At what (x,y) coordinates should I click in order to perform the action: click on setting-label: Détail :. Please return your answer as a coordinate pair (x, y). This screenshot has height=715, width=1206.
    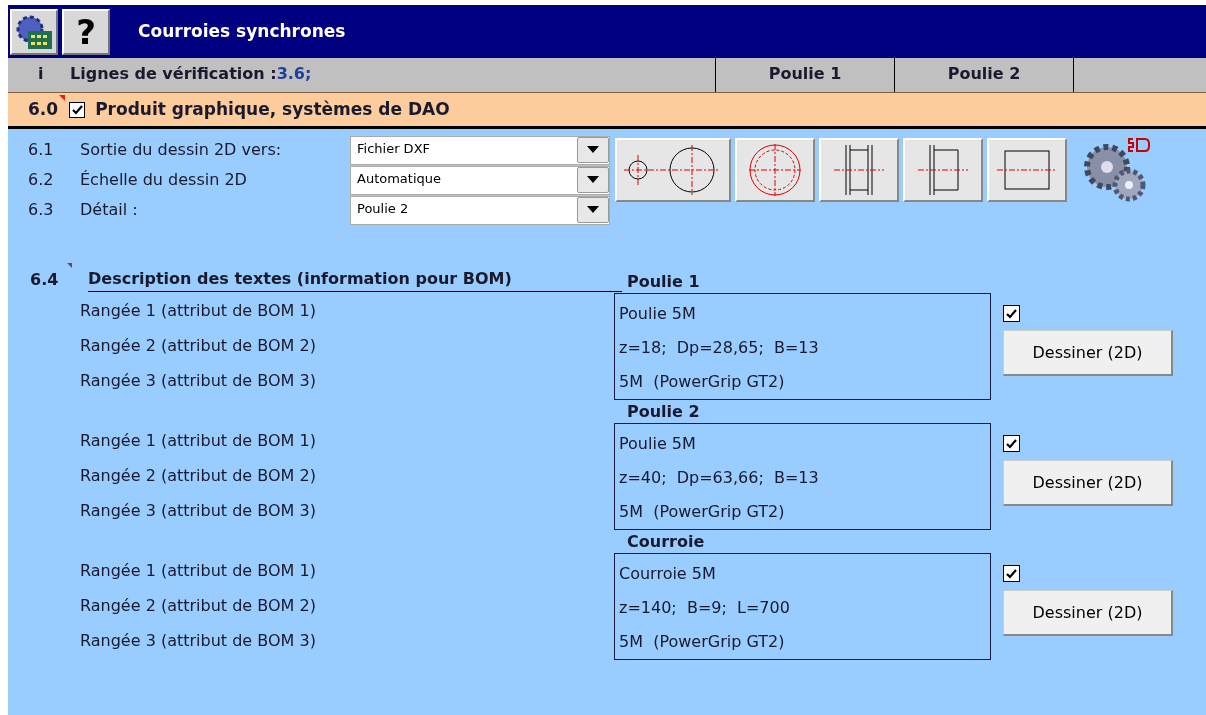
    Looking at the image, I should click on (109, 210).